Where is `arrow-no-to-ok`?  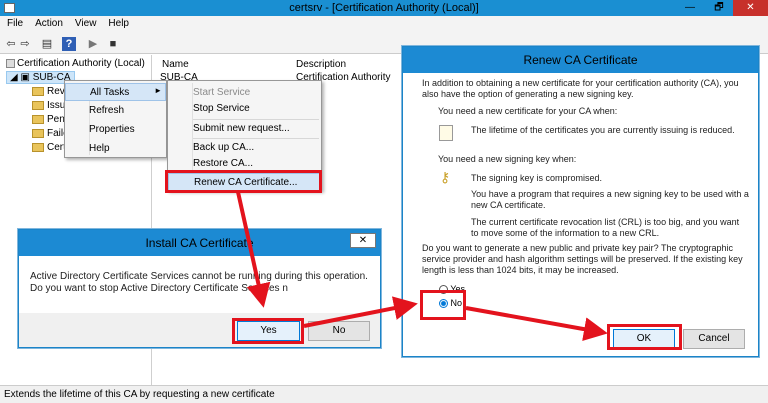
arrow-no-to-ok is located at coordinates (536, 323).